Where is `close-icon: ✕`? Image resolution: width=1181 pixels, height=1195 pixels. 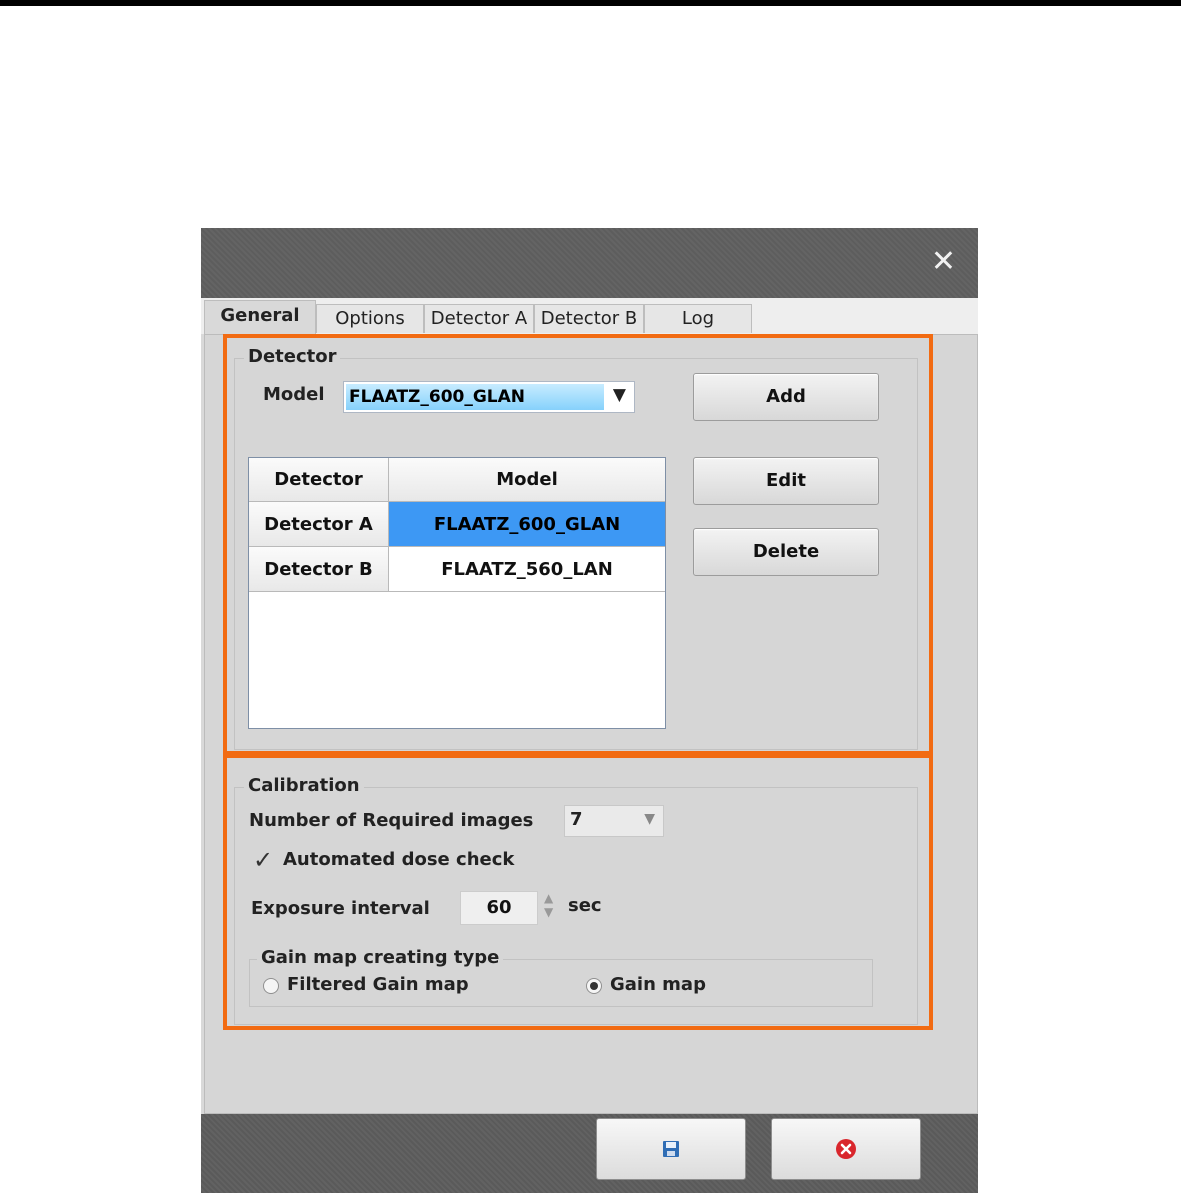 close-icon: ✕ is located at coordinates (943, 262).